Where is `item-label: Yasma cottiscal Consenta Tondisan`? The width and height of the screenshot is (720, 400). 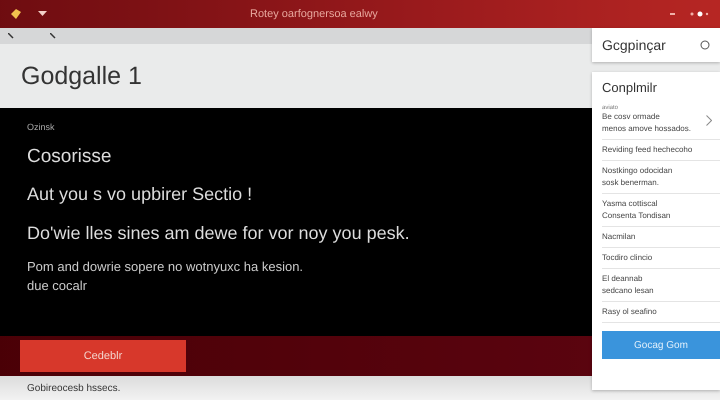 item-label: Yasma cottiscal Consenta Tondisan is located at coordinates (636, 210).